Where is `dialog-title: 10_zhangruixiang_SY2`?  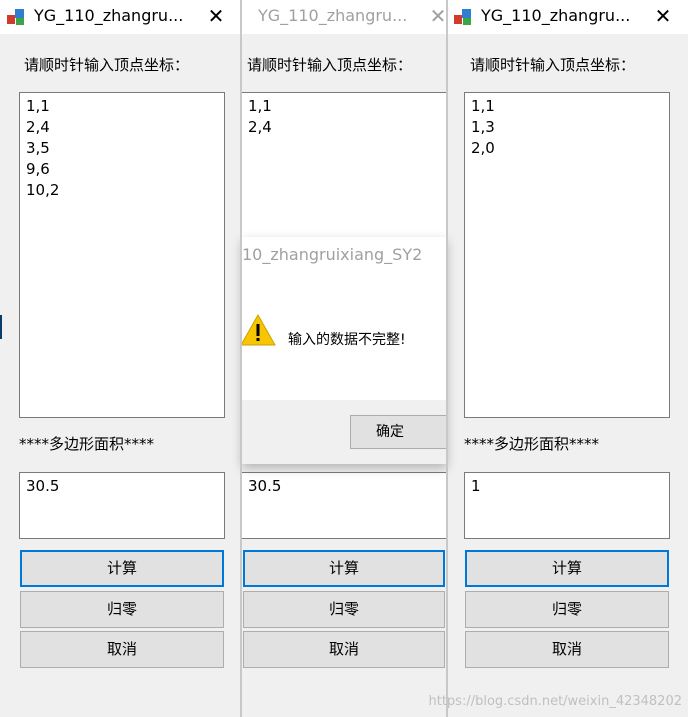
dialog-title: 10_zhangruixiang_SY2 is located at coordinates (332, 254).